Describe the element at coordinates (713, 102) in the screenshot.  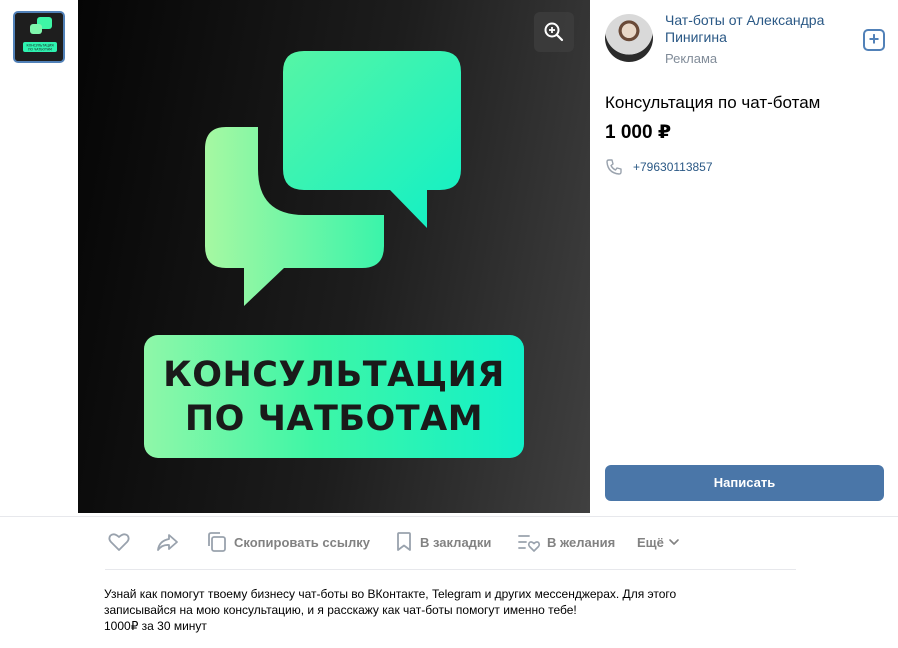
I see `product-title: Консультация по чат-ботам` at that location.